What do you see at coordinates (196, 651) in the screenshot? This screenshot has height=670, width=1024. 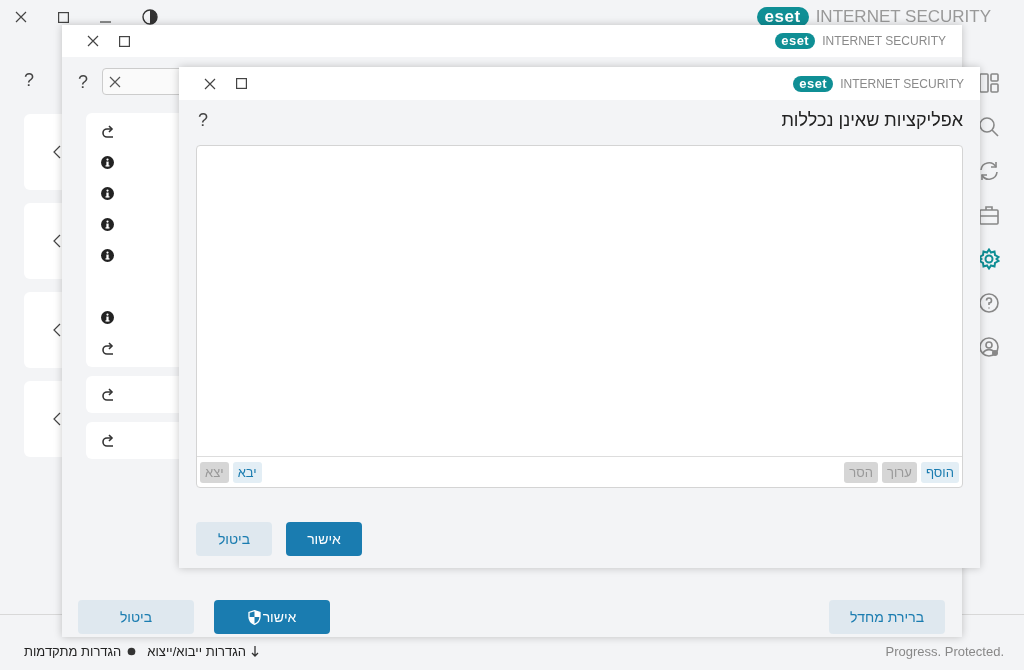 I see `status-link: הגדרות ייבוא/ייצוא` at bounding box center [196, 651].